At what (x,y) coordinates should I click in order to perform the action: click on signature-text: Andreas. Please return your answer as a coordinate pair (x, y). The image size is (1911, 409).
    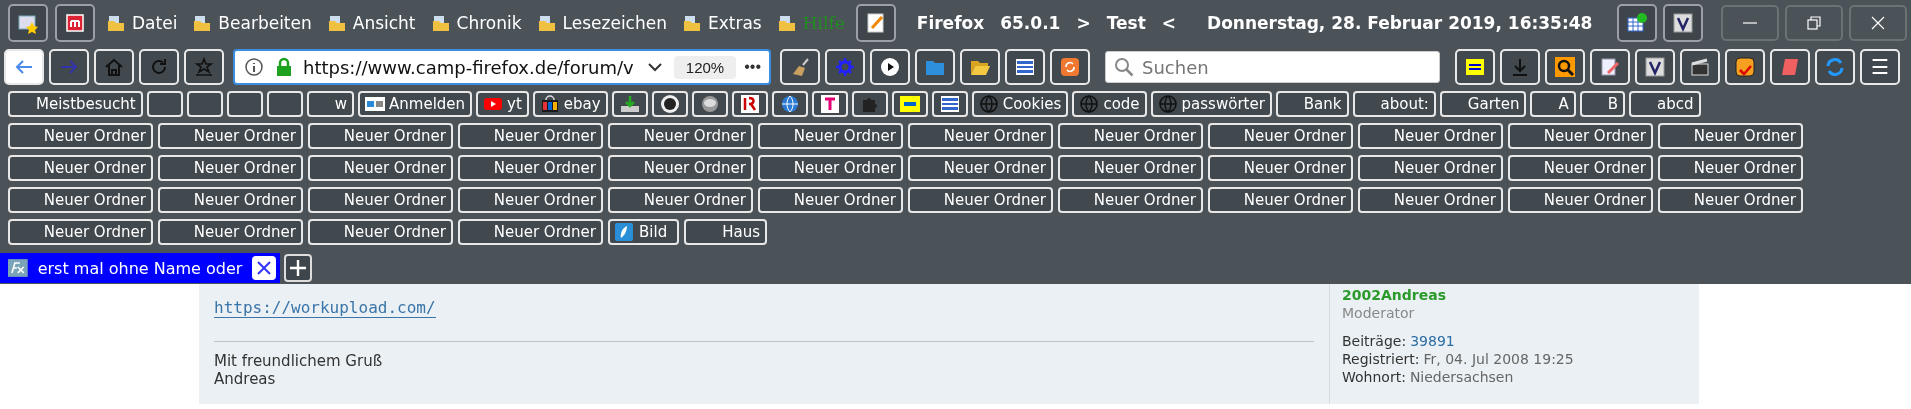
    Looking at the image, I should click on (245, 379).